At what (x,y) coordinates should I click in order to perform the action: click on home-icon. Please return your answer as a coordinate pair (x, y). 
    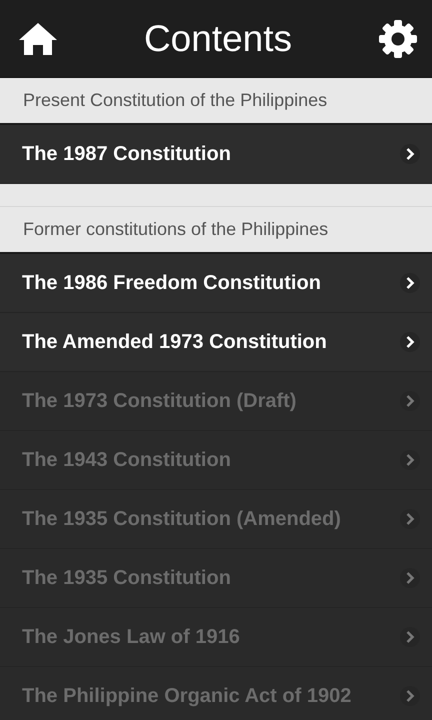
    Looking at the image, I should click on (38, 38).